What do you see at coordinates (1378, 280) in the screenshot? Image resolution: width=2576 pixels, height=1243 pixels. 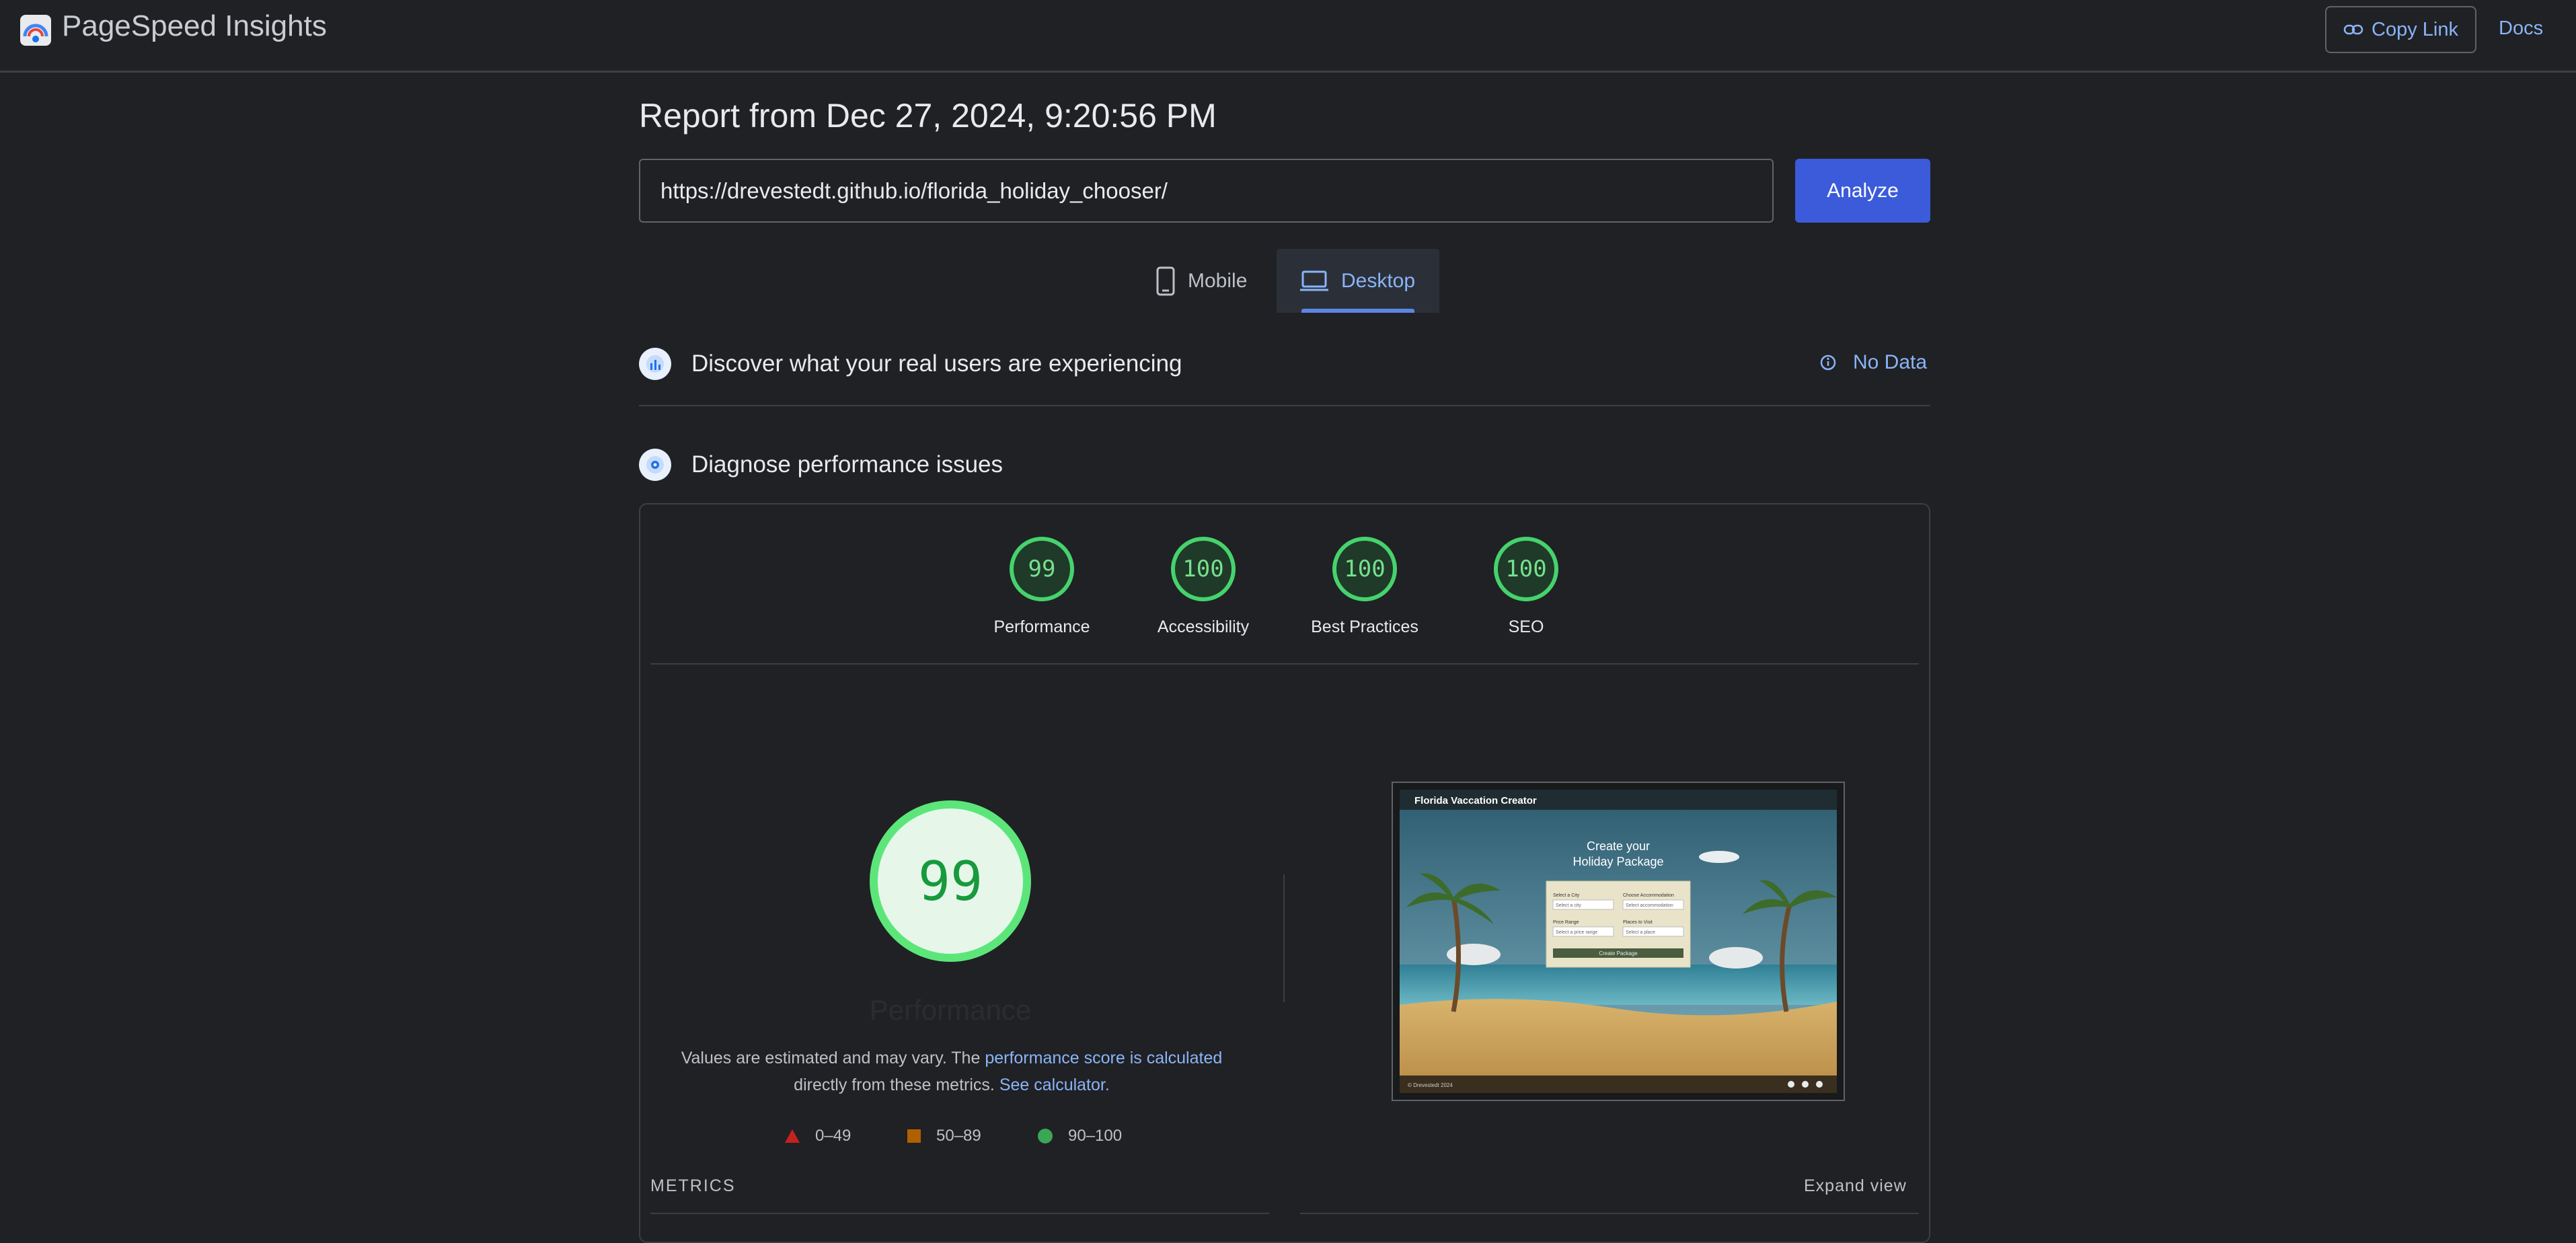 I see `tab-desktop-label: Desktop` at bounding box center [1378, 280].